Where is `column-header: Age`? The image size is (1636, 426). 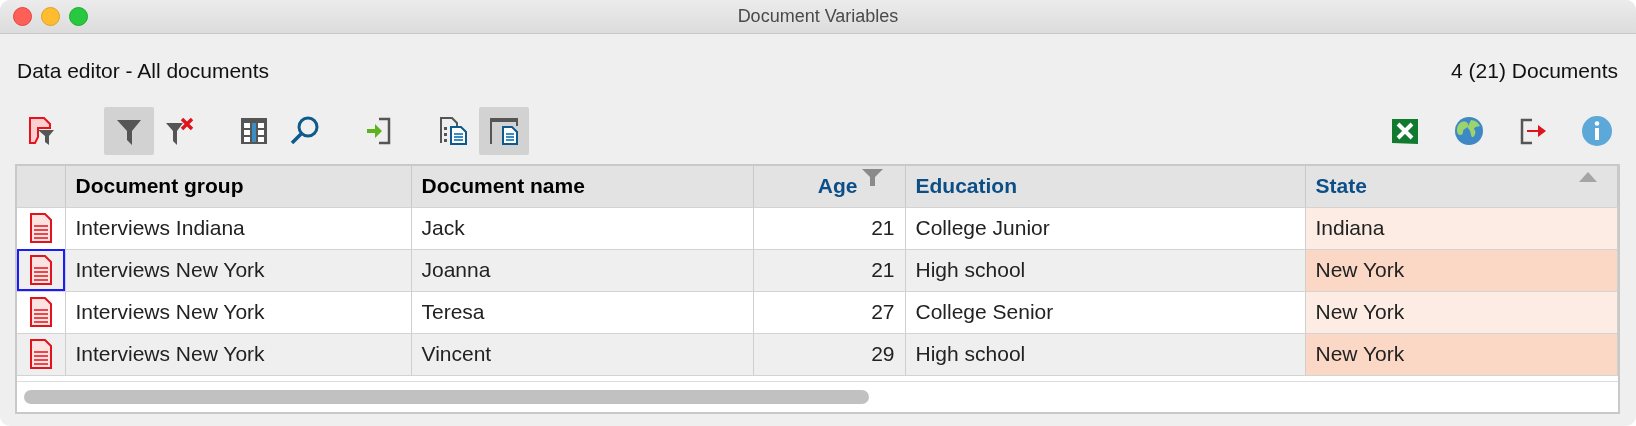
column-header: Age is located at coordinates (829, 186).